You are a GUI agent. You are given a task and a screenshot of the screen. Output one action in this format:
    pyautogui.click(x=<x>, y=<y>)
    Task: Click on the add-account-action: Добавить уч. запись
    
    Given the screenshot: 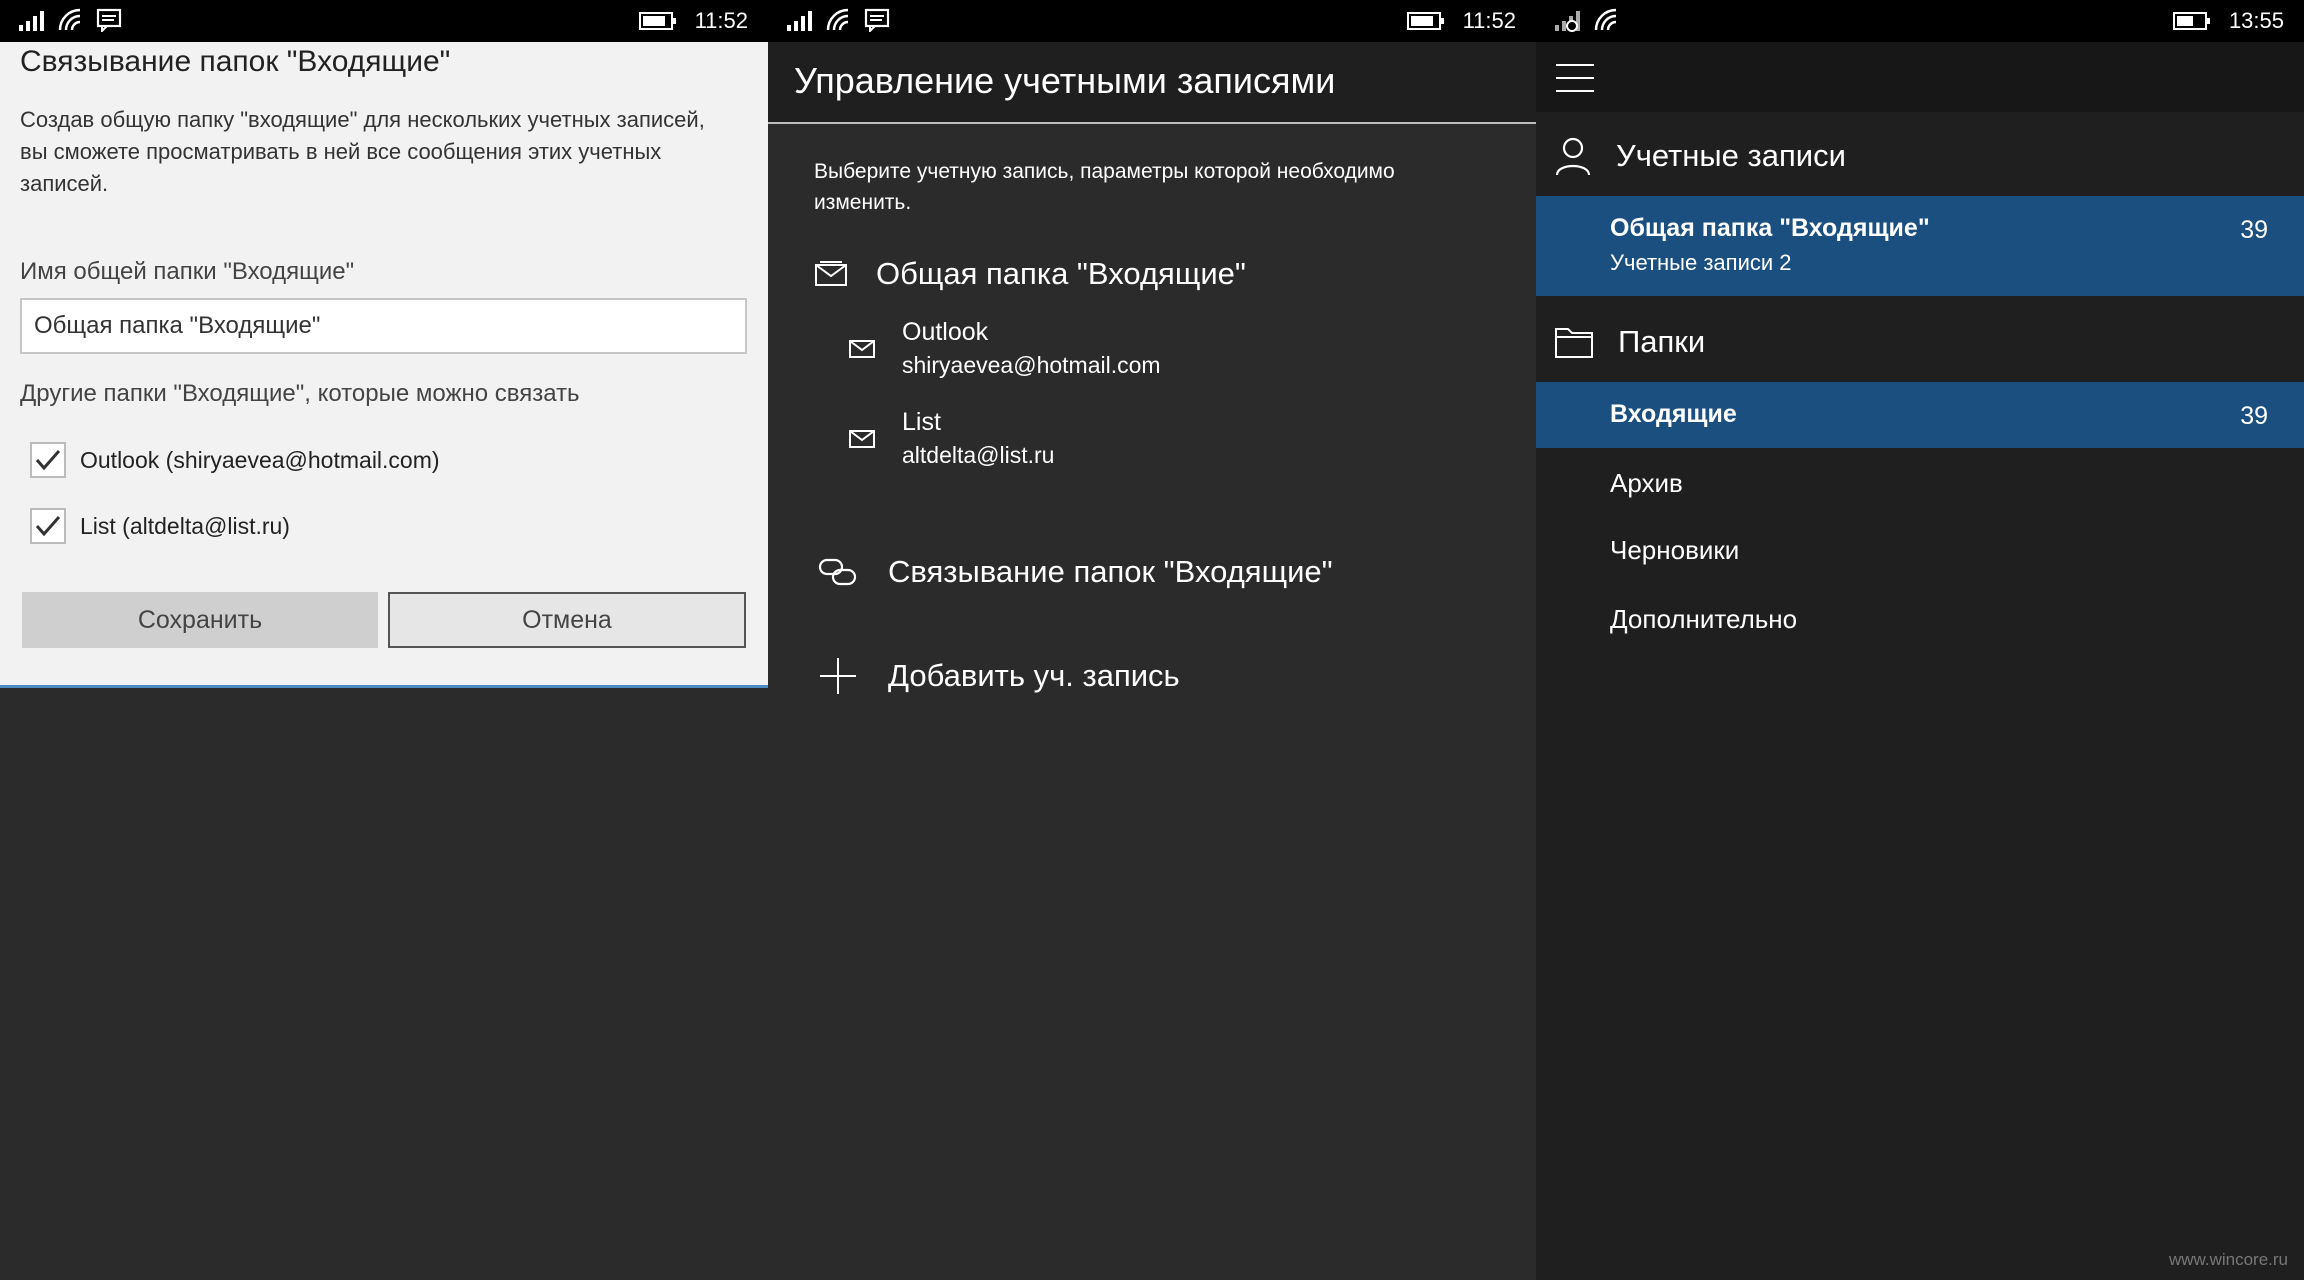 What is the action you would take?
    pyautogui.click(x=999, y=676)
    